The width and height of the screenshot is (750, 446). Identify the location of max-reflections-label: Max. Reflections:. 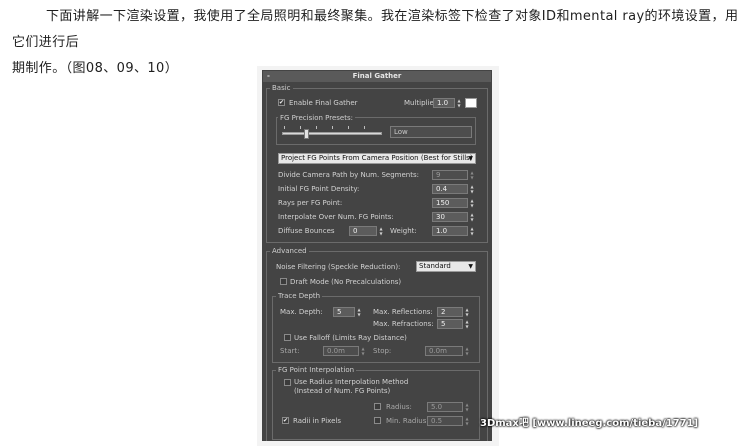
(403, 312).